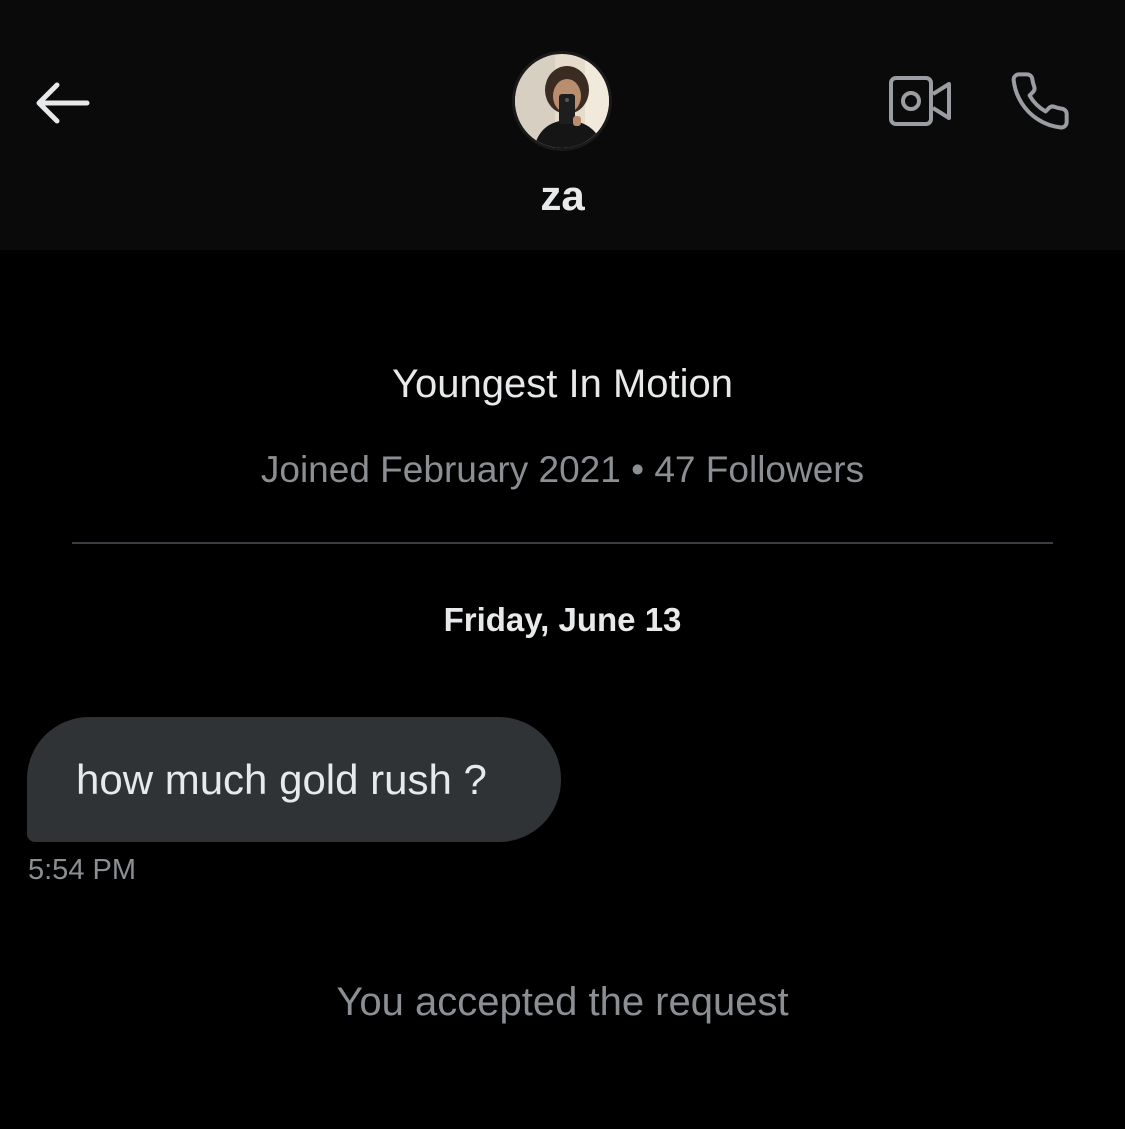  Describe the element at coordinates (82, 870) in the screenshot. I see `message-timestamp: 5:54 PM` at that location.